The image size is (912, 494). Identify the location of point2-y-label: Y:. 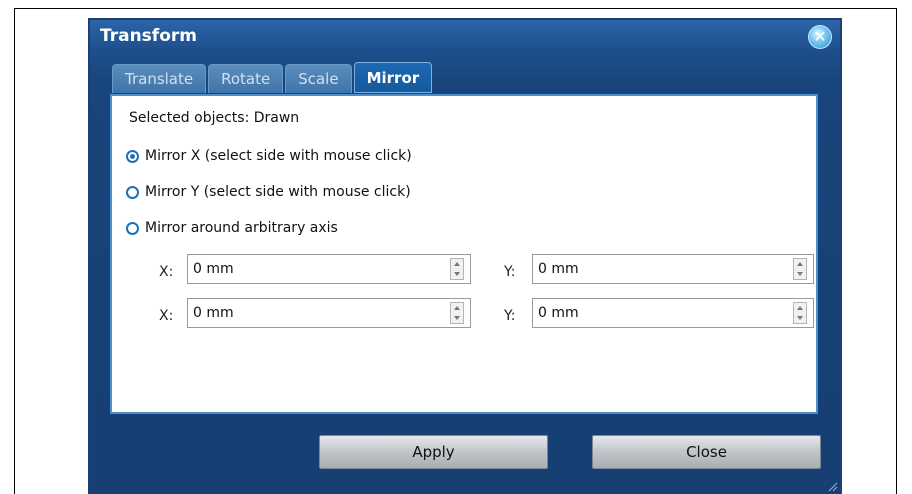
(510, 316).